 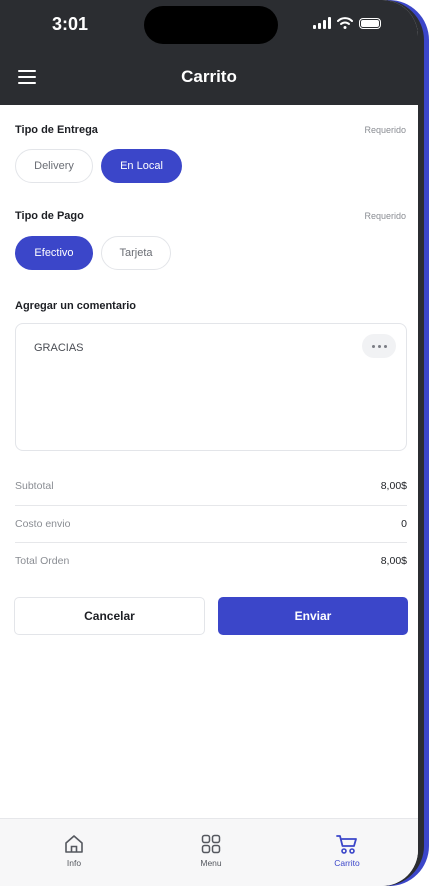 I want to click on delivery-option-en-local: En Local, so click(x=141, y=166).